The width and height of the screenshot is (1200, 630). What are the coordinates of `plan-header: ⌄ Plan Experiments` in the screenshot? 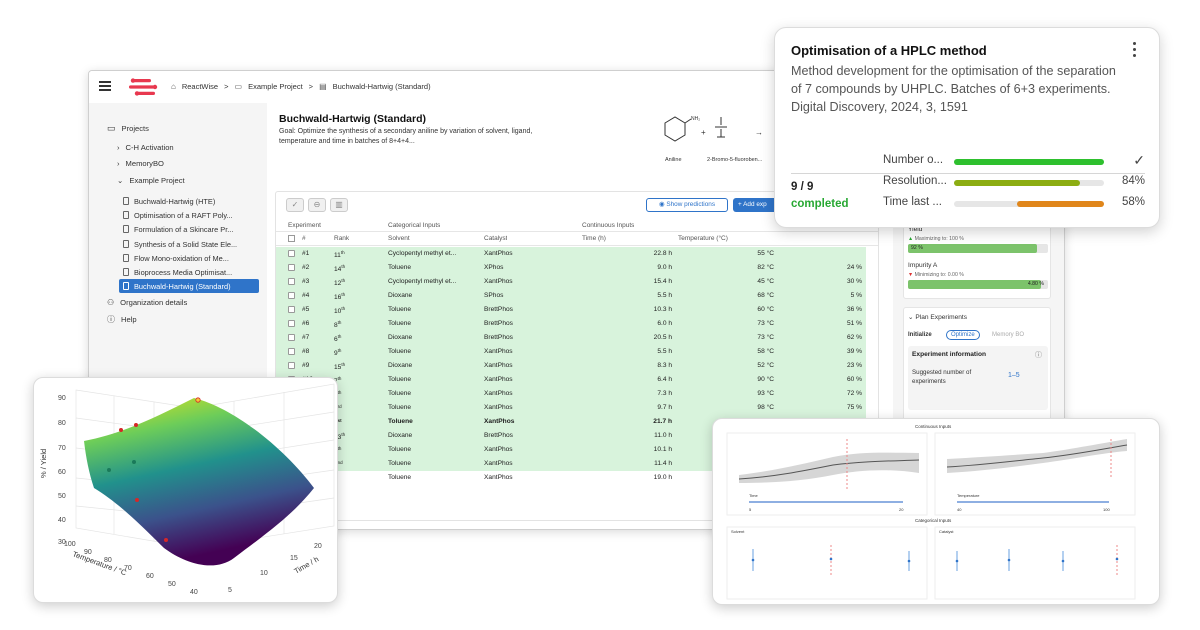 It's located at (937, 317).